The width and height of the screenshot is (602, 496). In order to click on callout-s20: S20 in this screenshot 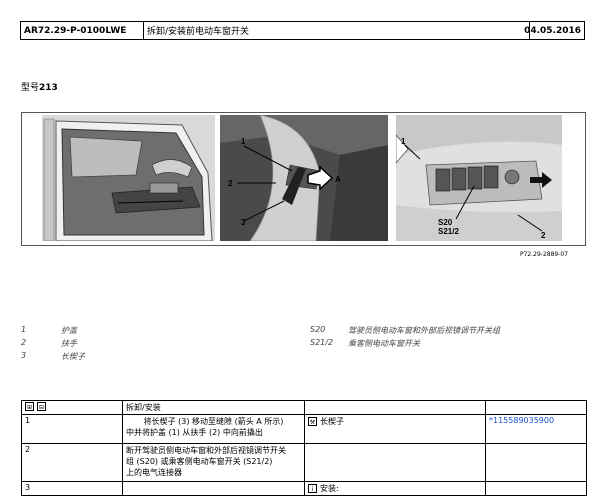, I will do `click(445, 222)`.